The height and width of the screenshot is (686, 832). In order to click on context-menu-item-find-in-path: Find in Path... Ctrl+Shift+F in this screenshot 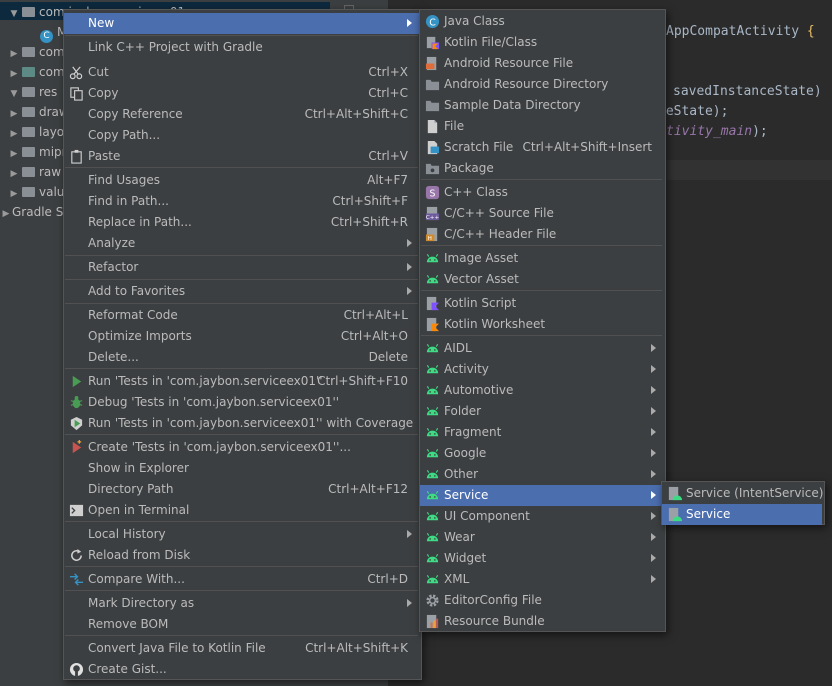, I will do `click(241, 201)`.